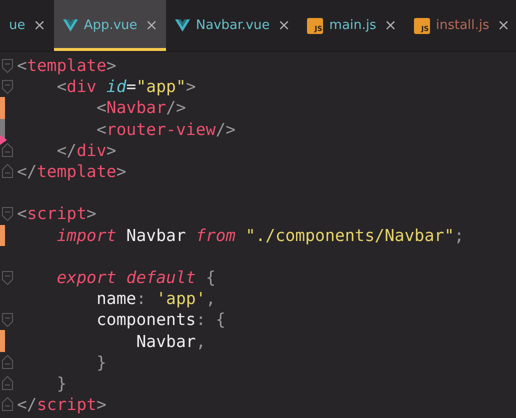 The image size is (516, 418). Describe the element at coordinates (17, 25) in the screenshot. I see `tab-label: ue` at that location.